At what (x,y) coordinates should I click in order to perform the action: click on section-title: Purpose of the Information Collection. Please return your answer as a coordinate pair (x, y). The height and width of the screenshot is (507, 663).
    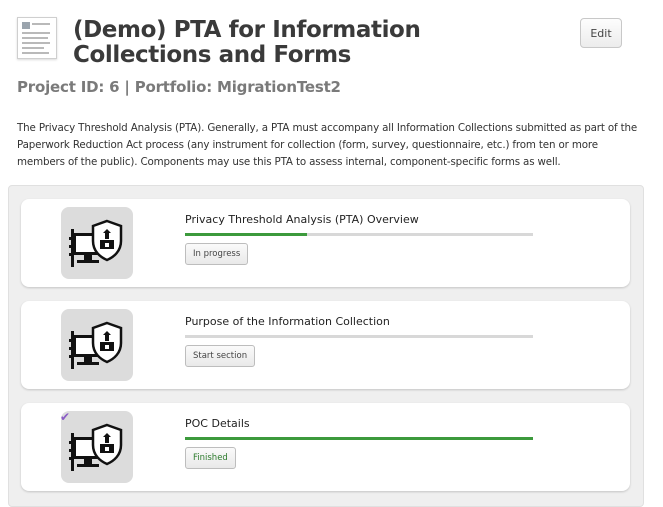
    Looking at the image, I should click on (287, 321).